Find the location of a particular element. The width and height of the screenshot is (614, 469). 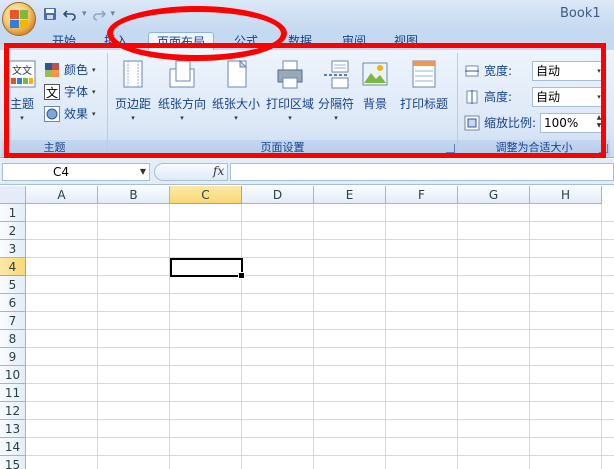

row-header: 13 is located at coordinates (13, 429).